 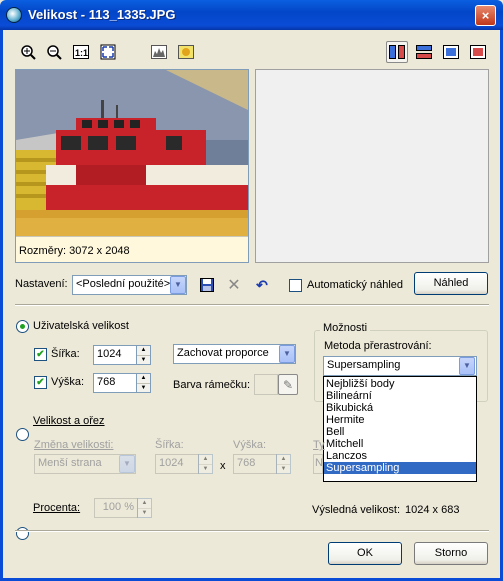 What do you see at coordinates (400, 420) in the screenshot?
I see `method-option: Hermite` at bounding box center [400, 420].